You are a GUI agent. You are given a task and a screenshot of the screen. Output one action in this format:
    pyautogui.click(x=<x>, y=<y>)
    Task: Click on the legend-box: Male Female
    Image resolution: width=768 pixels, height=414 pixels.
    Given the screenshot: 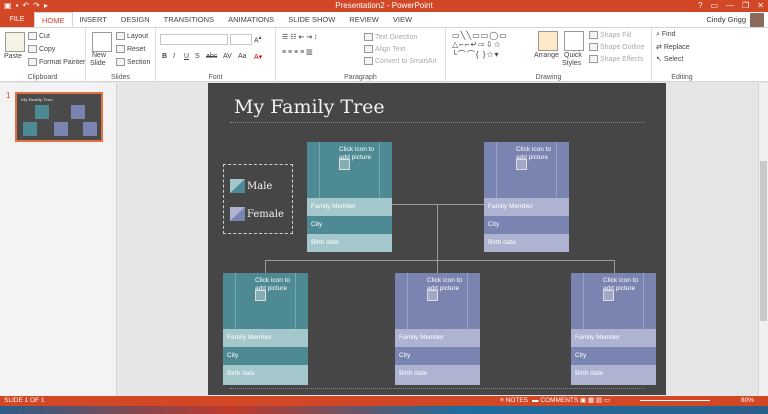 What is the action you would take?
    pyautogui.click(x=258, y=199)
    